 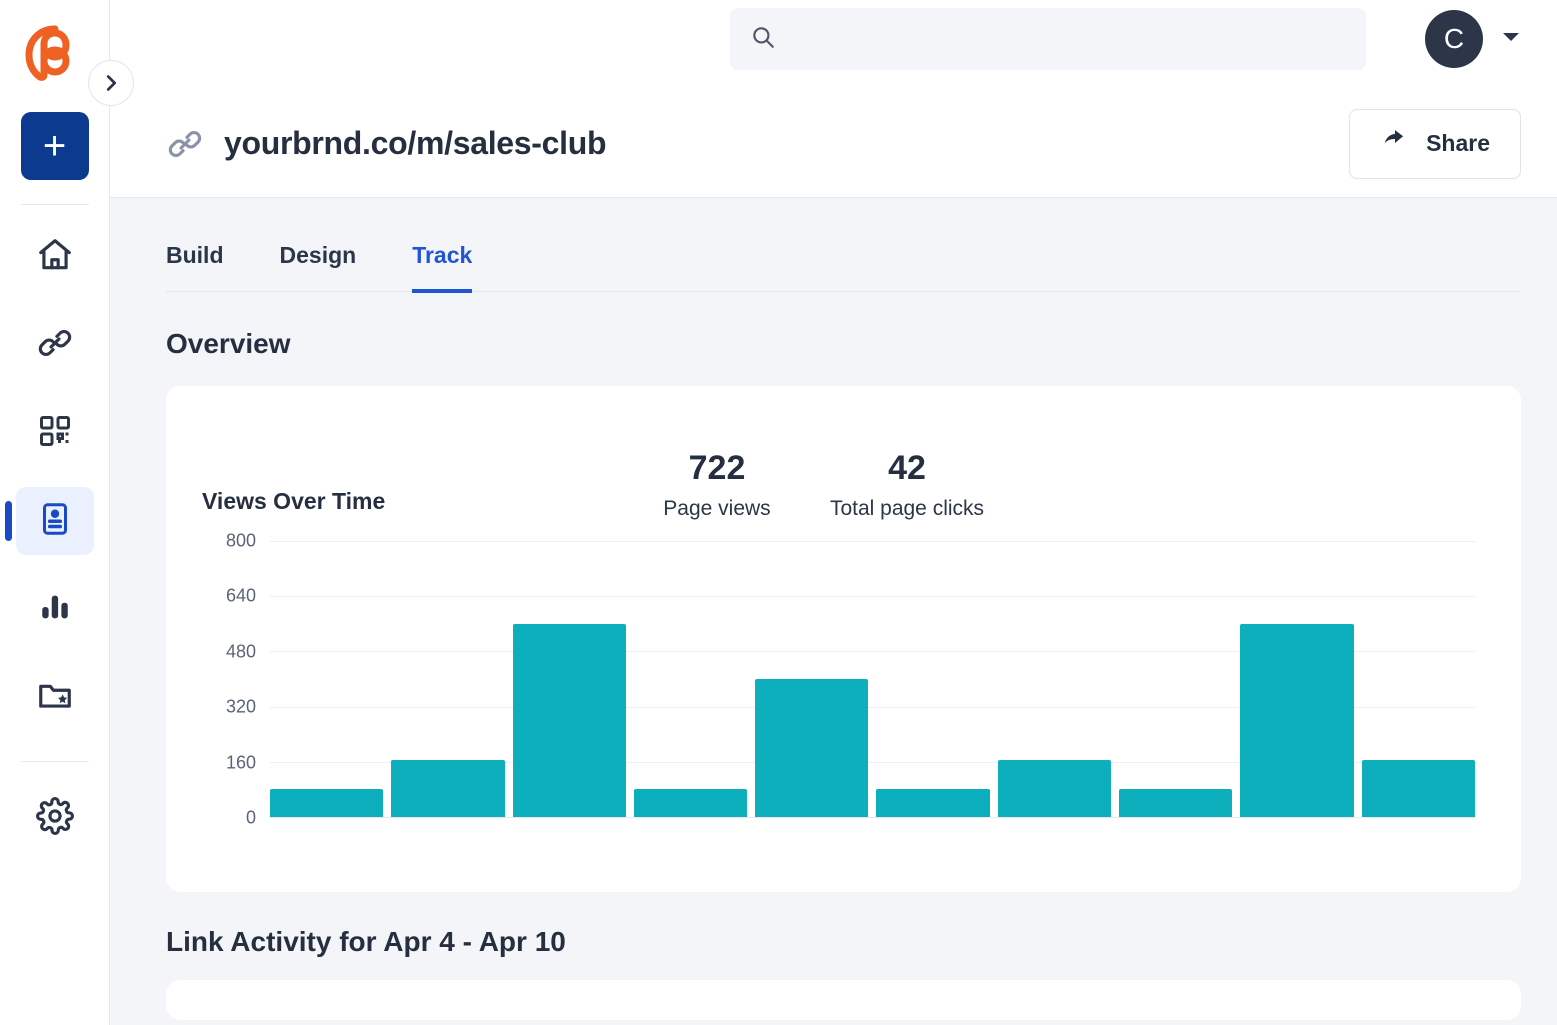 I want to click on stat-page-views-value: 722, so click(x=717, y=468).